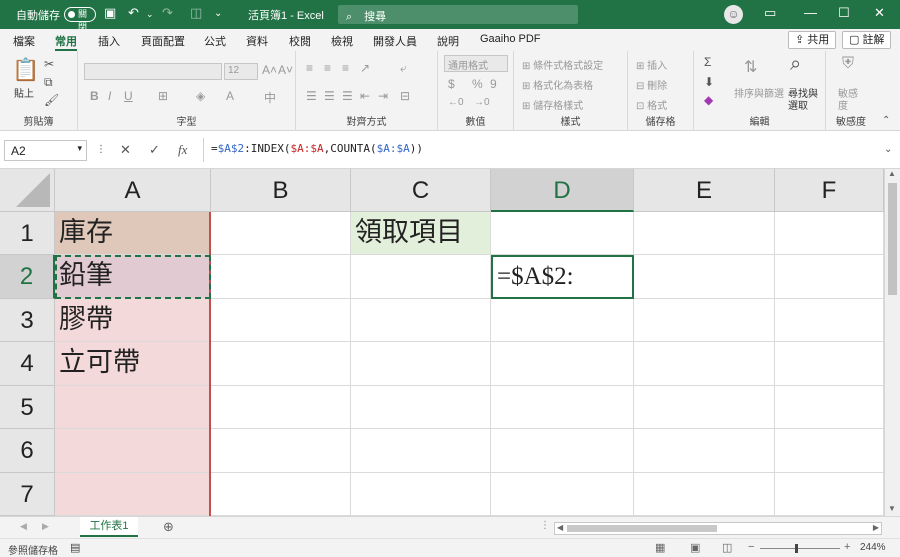 The height and width of the screenshot is (557, 900). Describe the element at coordinates (448, 41) in the screenshot. I see `tab-help: 說明` at that location.